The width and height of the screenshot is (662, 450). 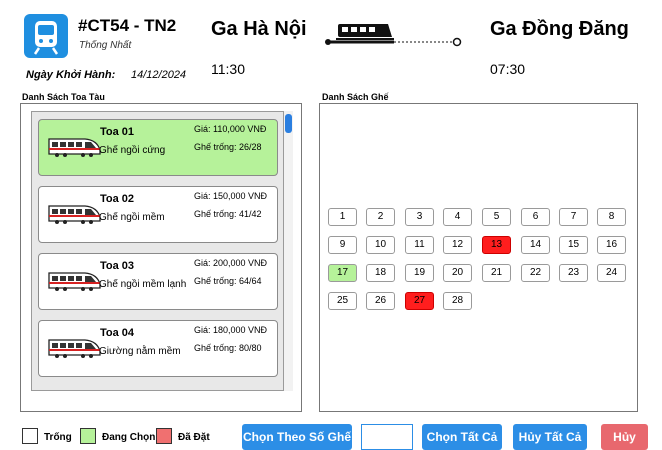 What do you see at coordinates (228, 281) in the screenshot?
I see `carriage-free-seats: Ghế trống: 64/64` at bounding box center [228, 281].